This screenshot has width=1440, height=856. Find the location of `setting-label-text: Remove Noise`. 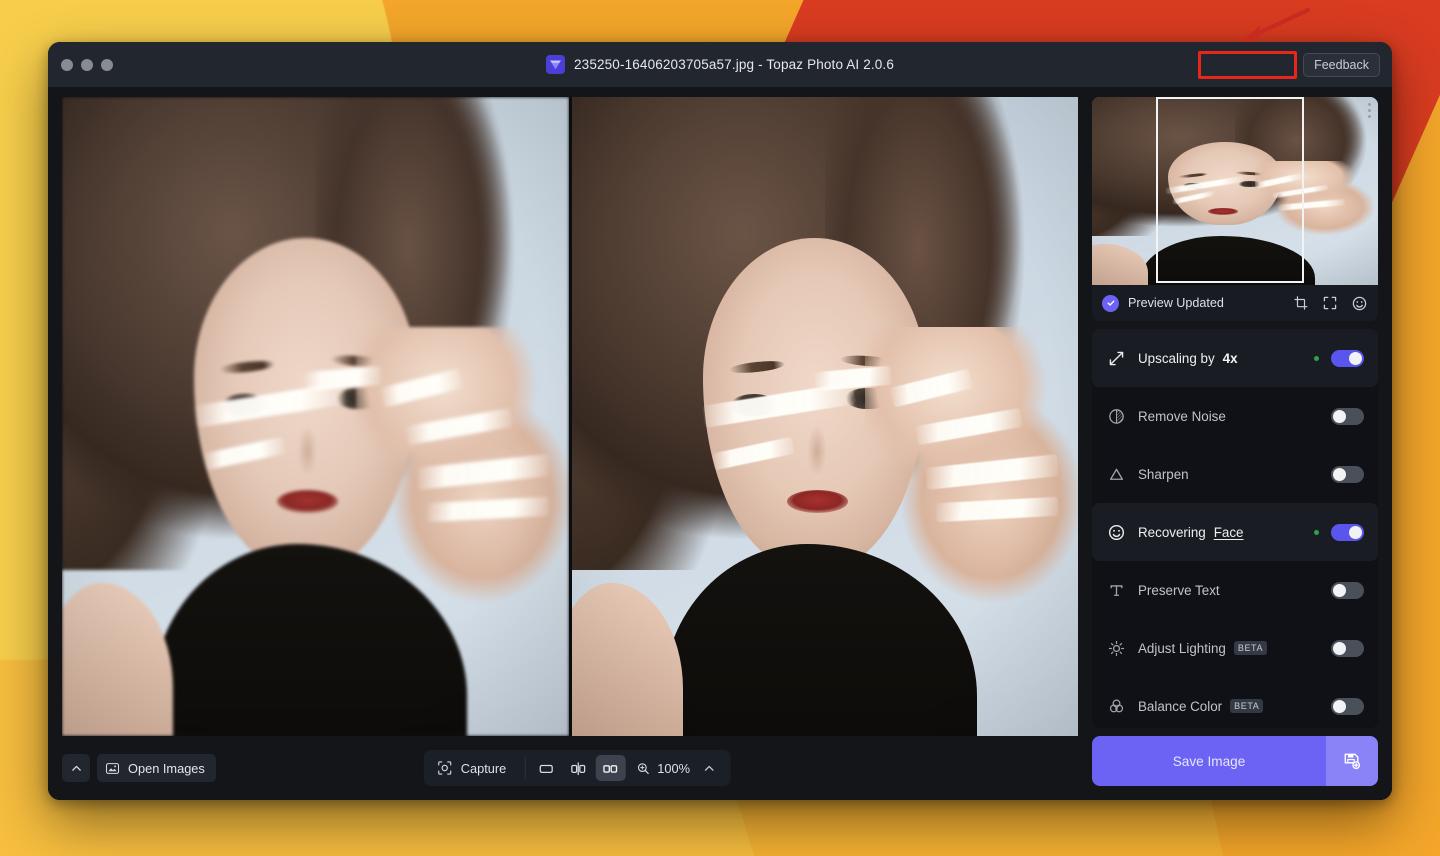

setting-label-text: Remove Noise is located at coordinates (1182, 416).